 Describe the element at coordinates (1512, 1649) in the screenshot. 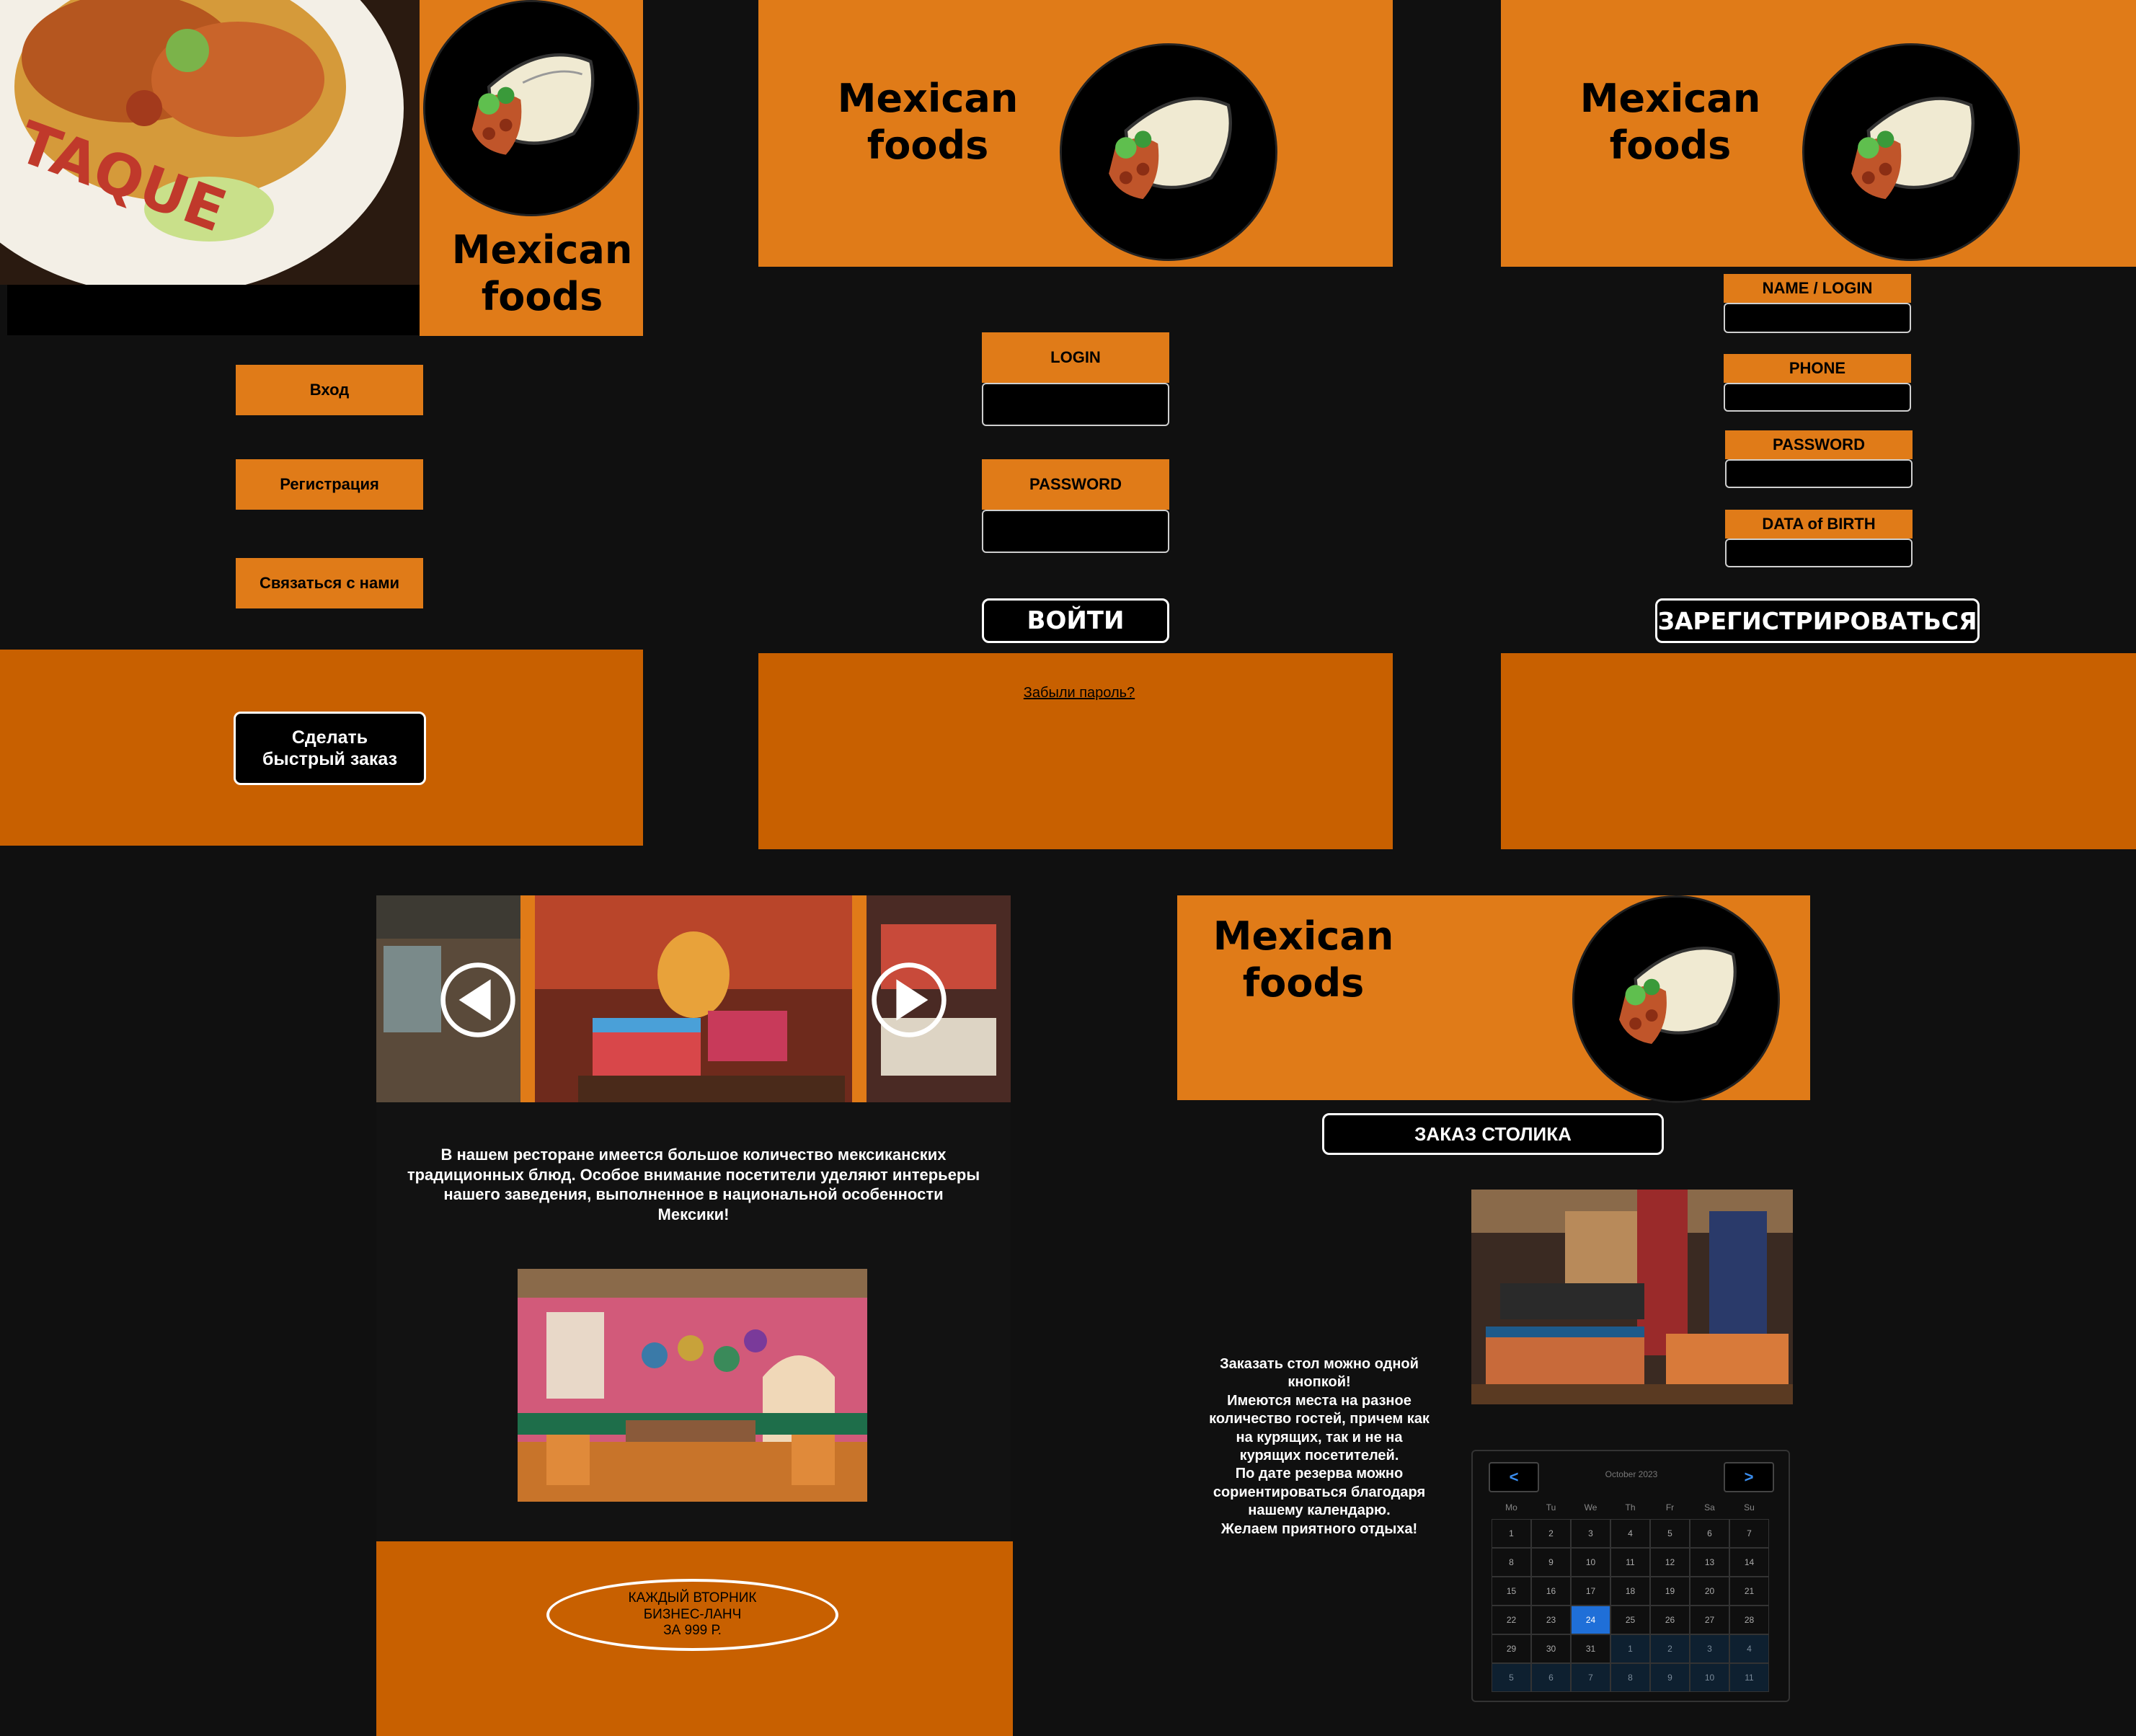

I see `calendar-day: 29` at that location.